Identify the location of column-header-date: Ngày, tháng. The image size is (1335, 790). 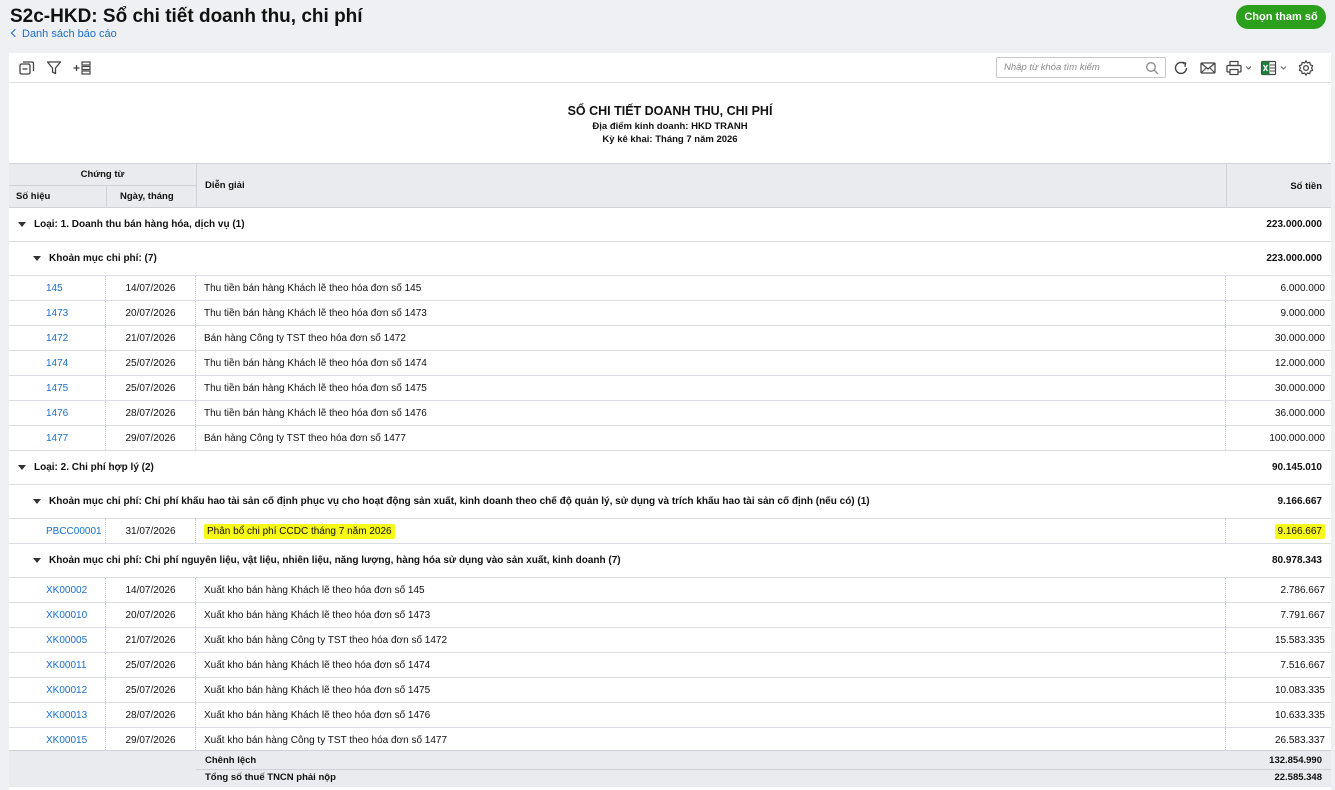
(147, 196).